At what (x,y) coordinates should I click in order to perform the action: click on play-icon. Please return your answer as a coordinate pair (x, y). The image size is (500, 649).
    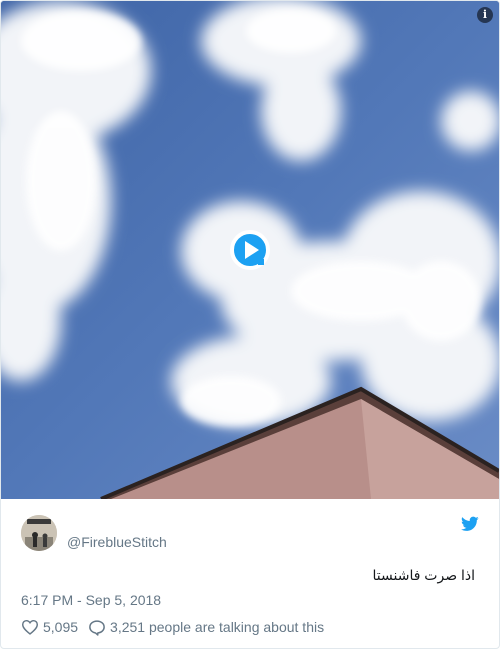
    Looking at the image, I should click on (250, 250).